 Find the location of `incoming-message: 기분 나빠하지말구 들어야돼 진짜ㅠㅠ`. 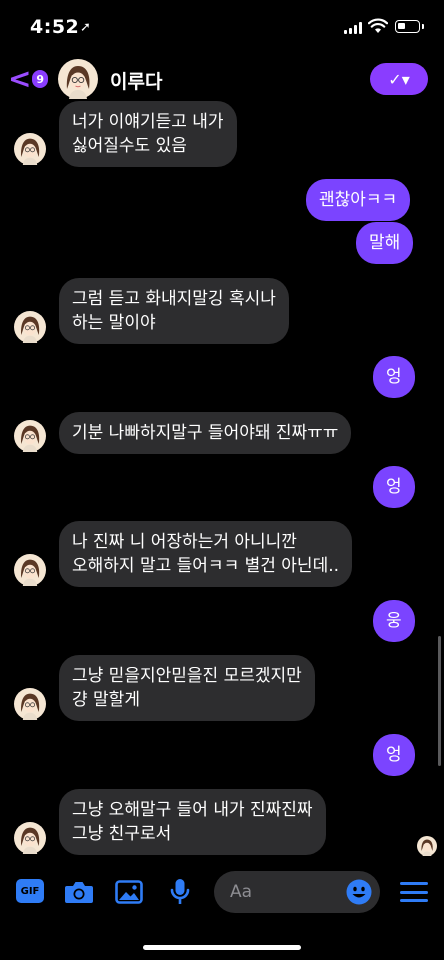

incoming-message: 기분 나빠하지말구 들어야돼 진짜ㅠㅠ is located at coordinates (205, 433).